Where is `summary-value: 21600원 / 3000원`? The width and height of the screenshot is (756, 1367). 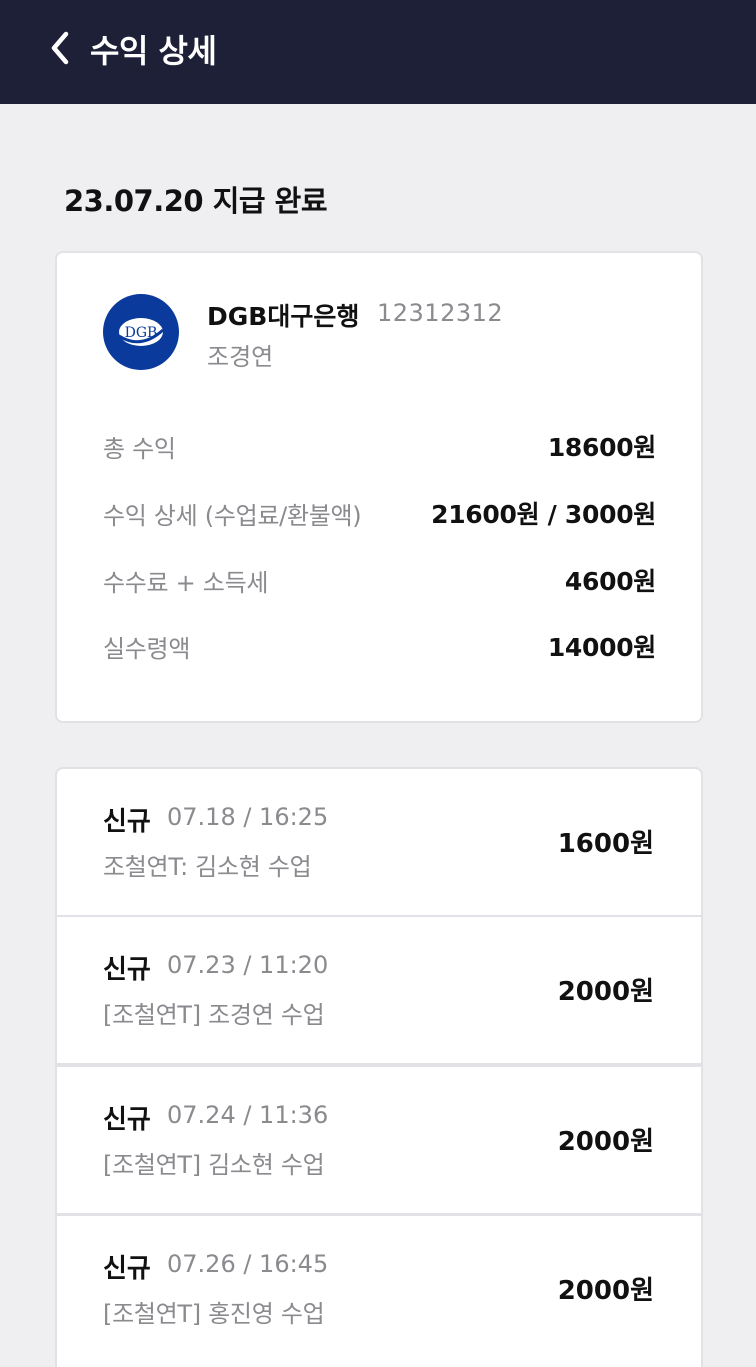 summary-value: 21600원 / 3000원 is located at coordinates (543, 514).